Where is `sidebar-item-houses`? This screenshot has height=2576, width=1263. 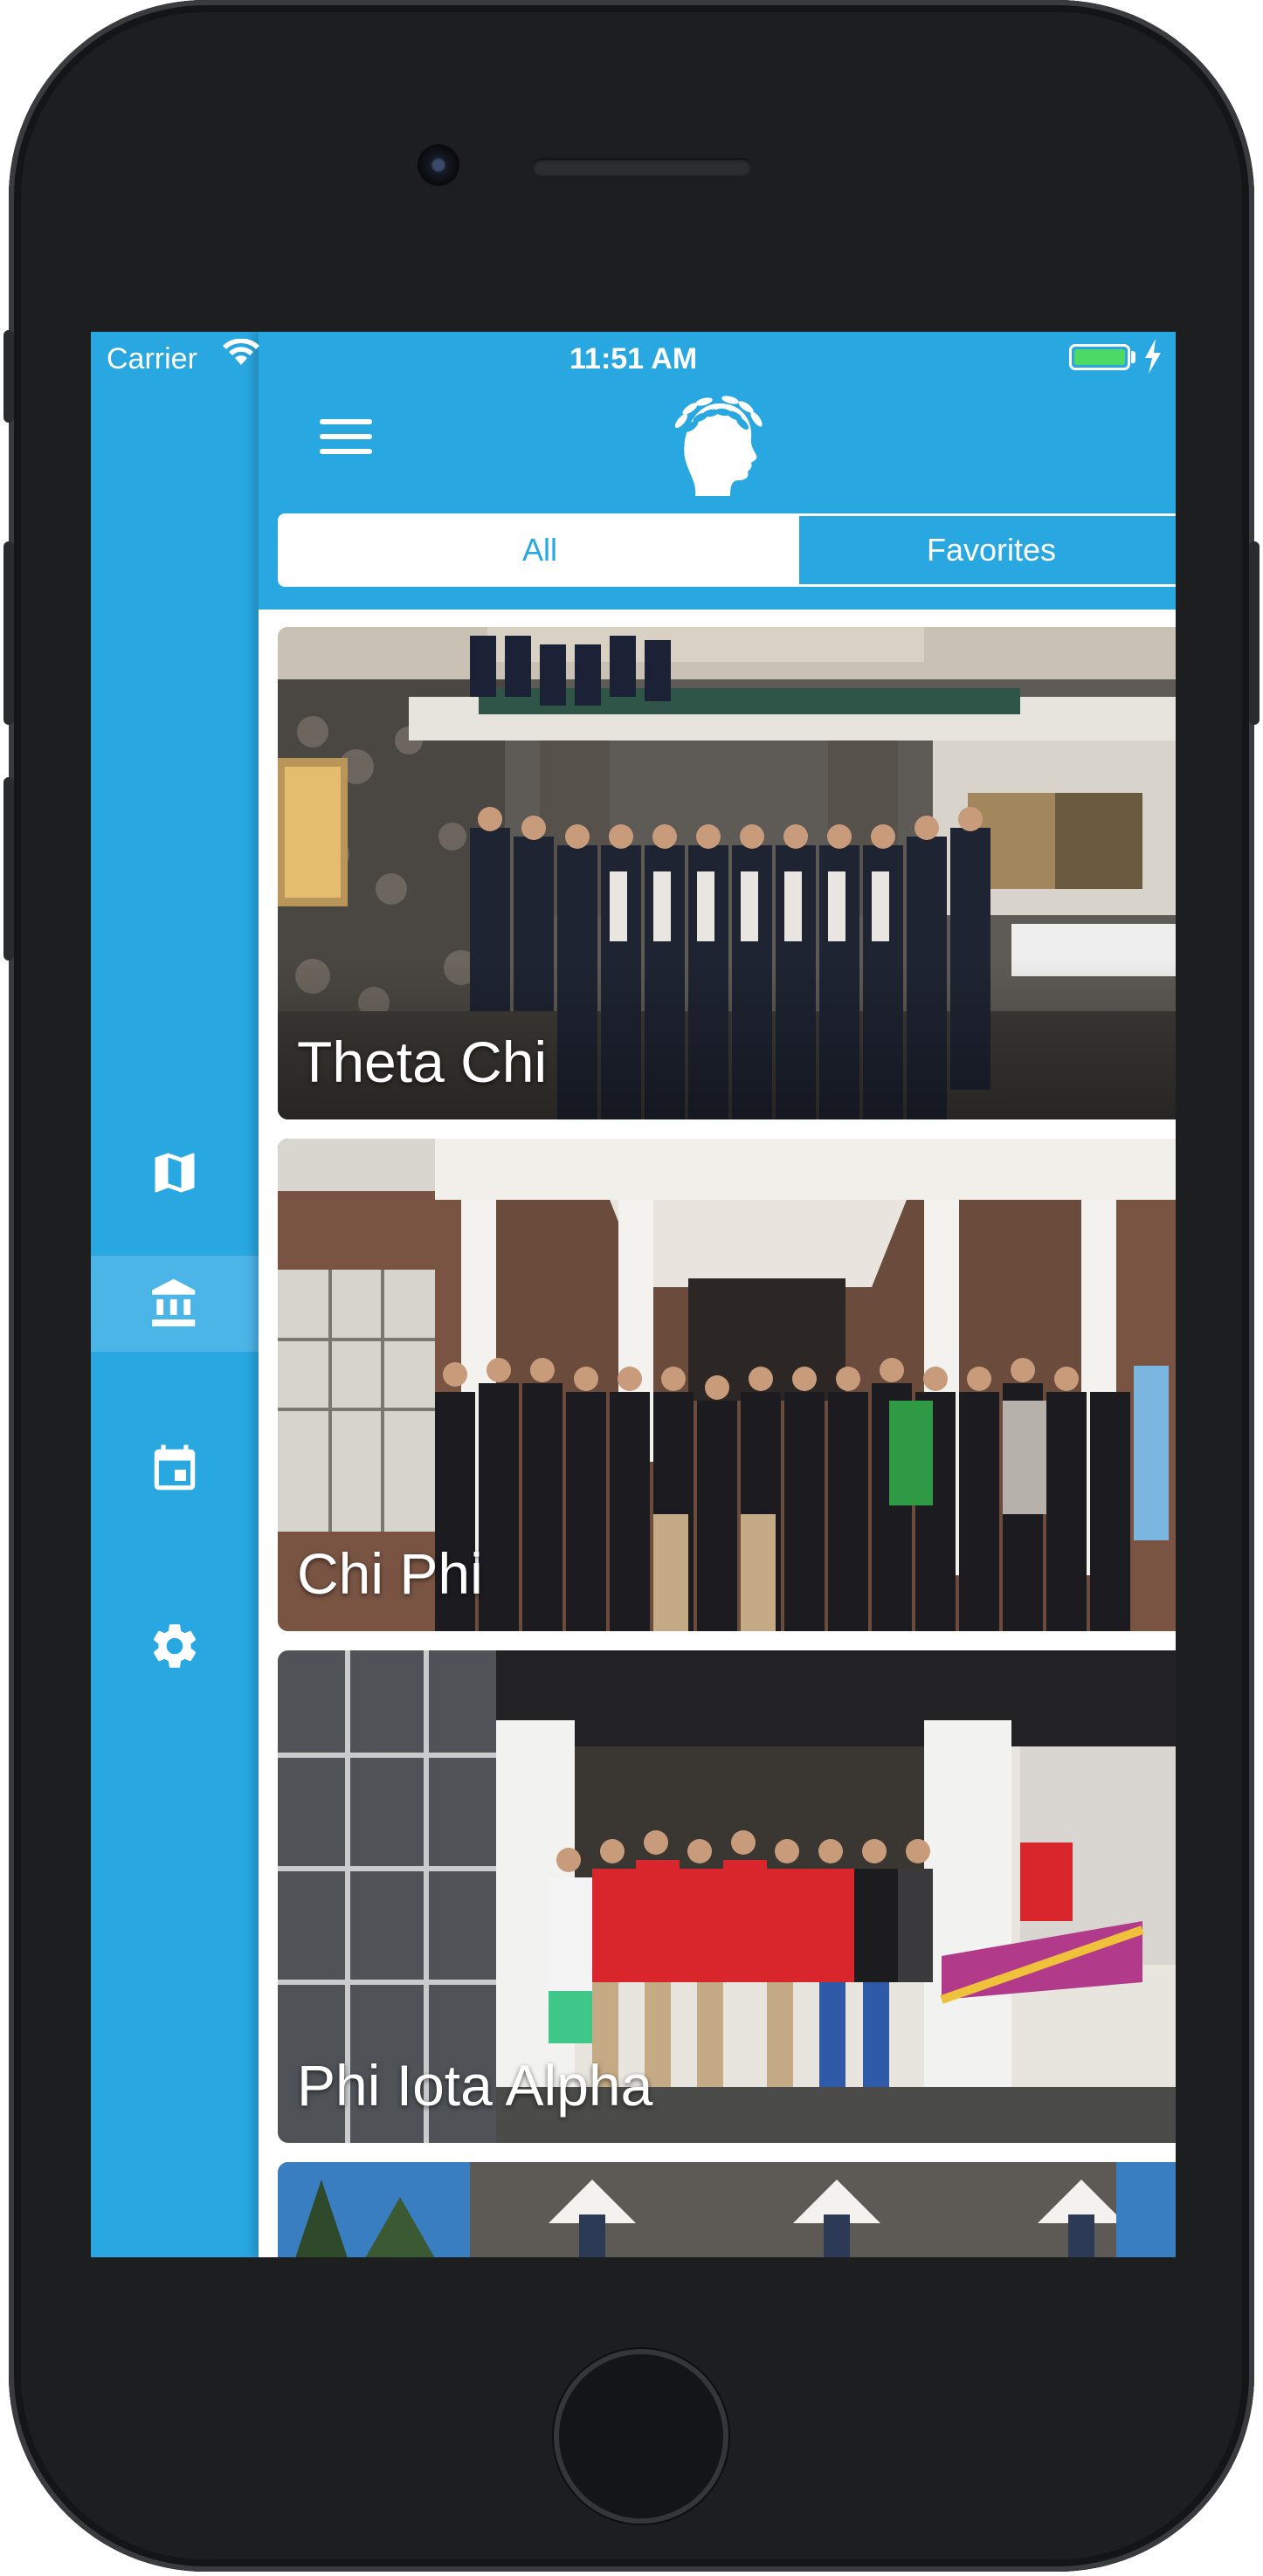 sidebar-item-houses is located at coordinates (175, 1304).